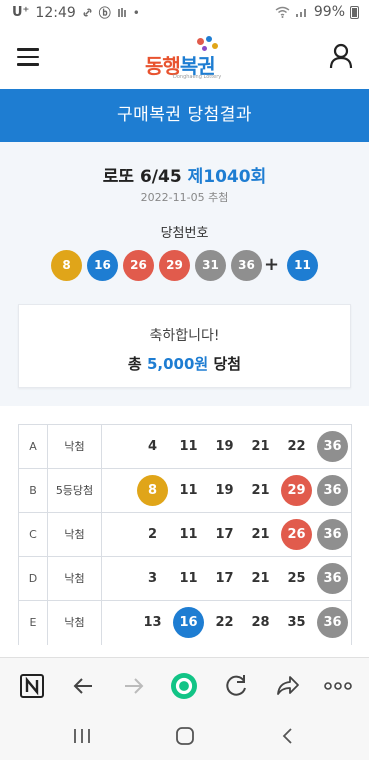  I want to click on ticket-numbers: 8 11 19 21 29 36, so click(226, 491).